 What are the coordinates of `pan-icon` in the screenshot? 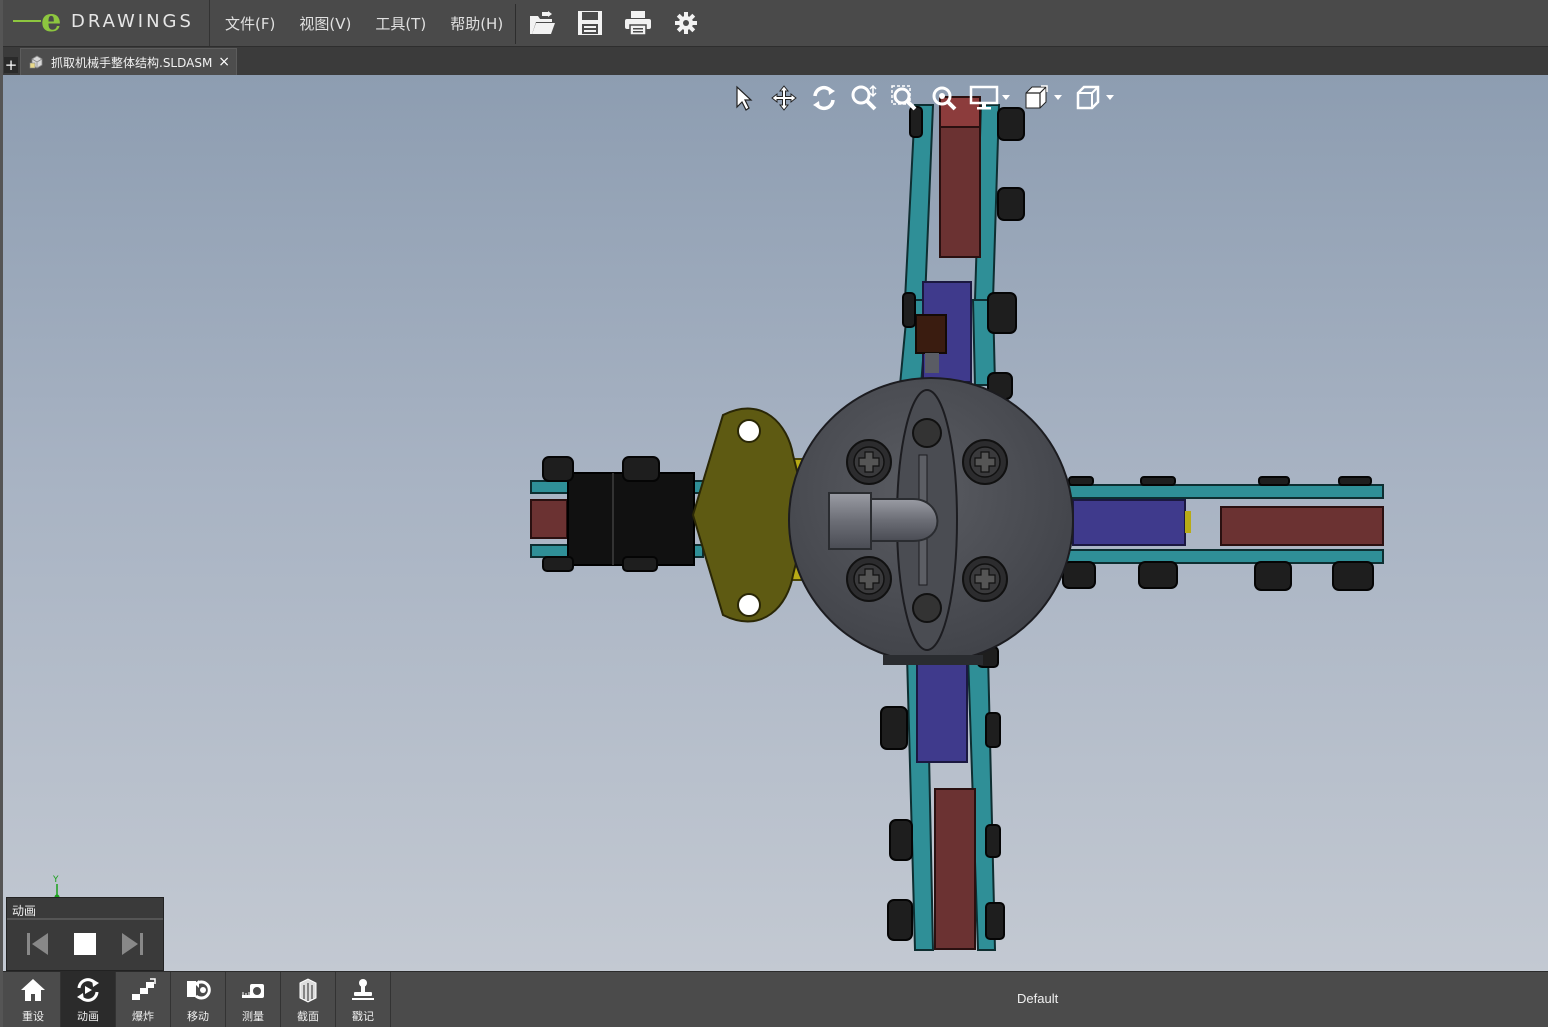 It's located at (784, 98).